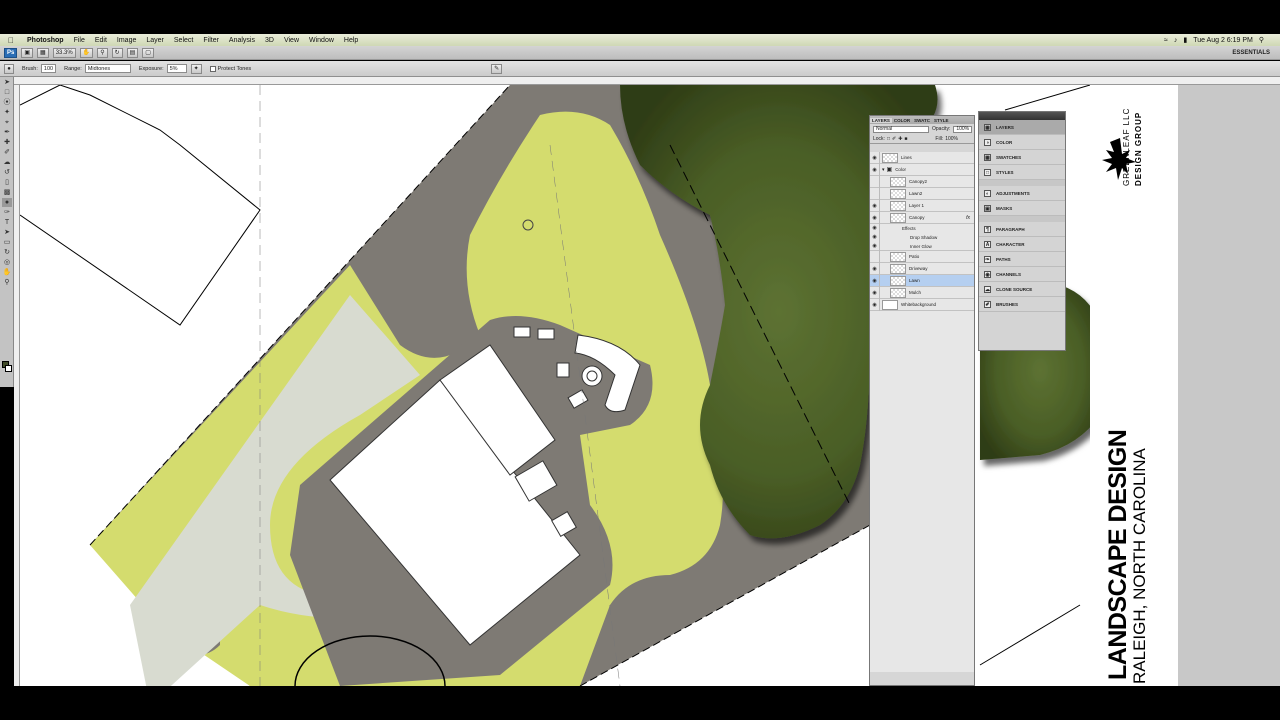 The image size is (1280, 720). Describe the element at coordinates (1251, 53) in the screenshot. I see `workspace-switcher: ESSENTIALS` at that location.